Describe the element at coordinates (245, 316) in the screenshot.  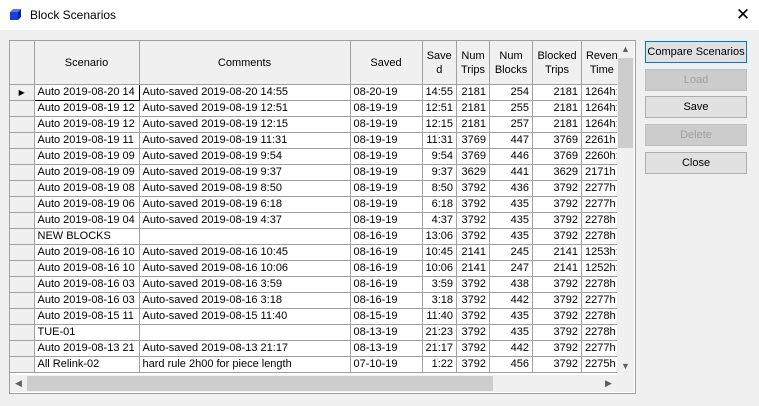
I see `cell-comments: Auto-saved 2019-08-15 11:40` at that location.